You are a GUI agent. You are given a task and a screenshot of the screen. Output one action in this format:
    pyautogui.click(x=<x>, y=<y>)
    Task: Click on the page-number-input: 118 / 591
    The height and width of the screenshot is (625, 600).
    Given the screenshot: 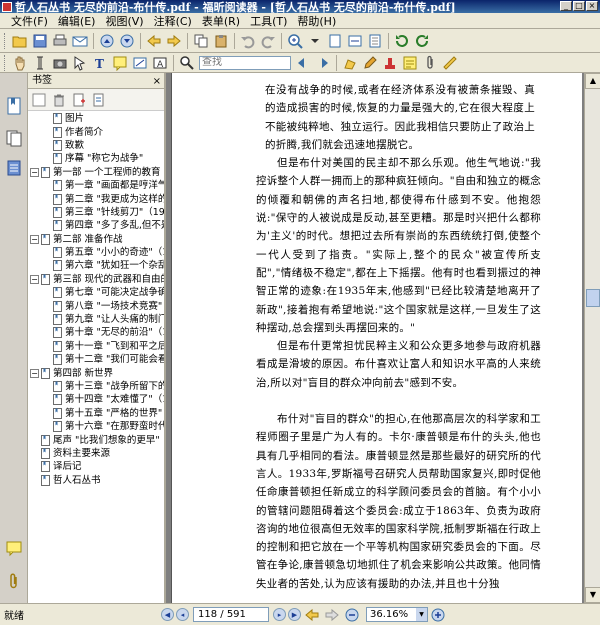 What is the action you would take?
    pyautogui.click(x=231, y=614)
    